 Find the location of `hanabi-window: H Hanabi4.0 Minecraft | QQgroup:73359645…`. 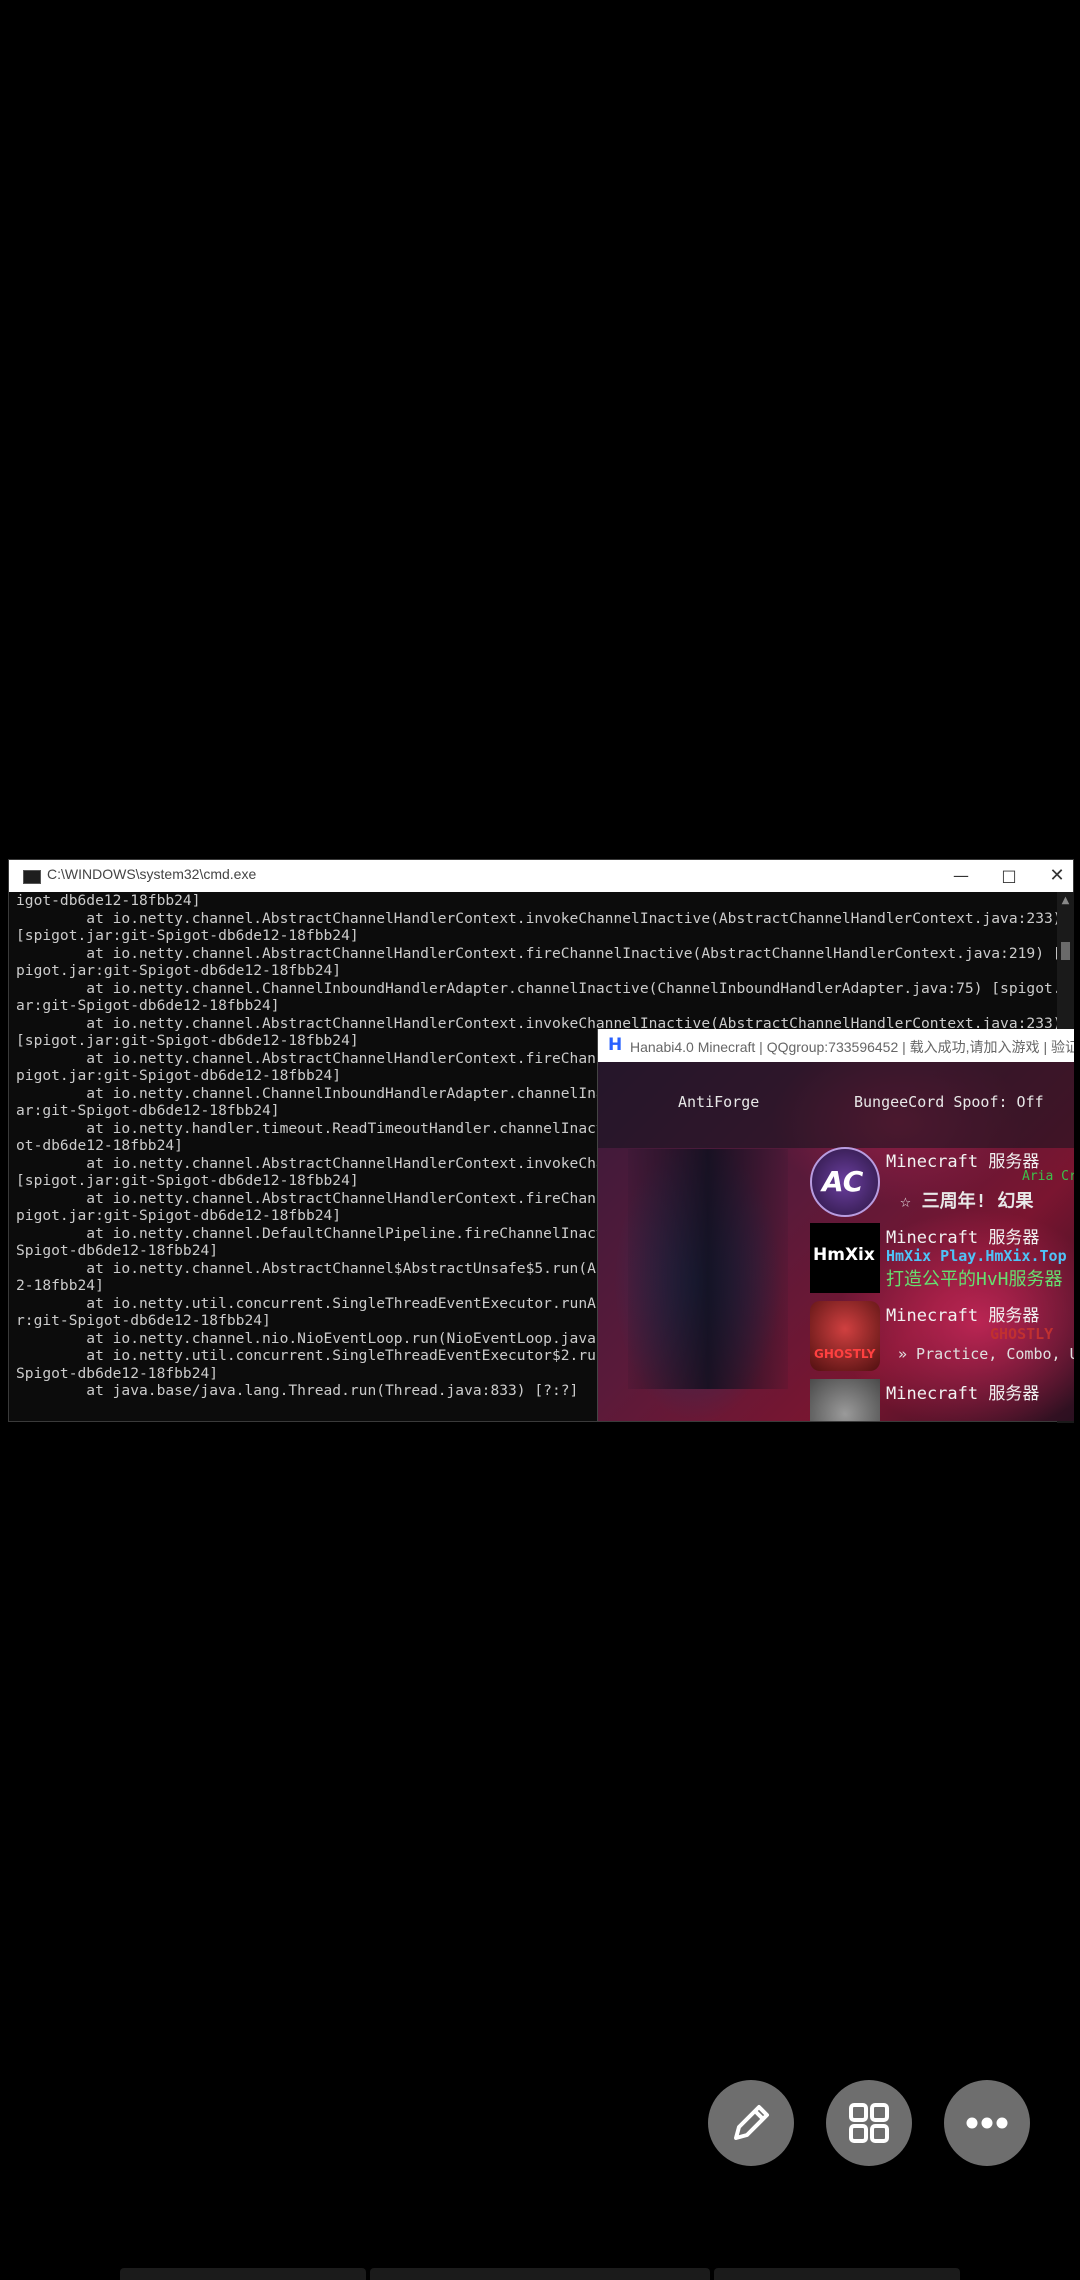

hanabi-window: H Hanabi4.0 Minecraft | QQgroup:73359645… is located at coordinates (835, 1225).